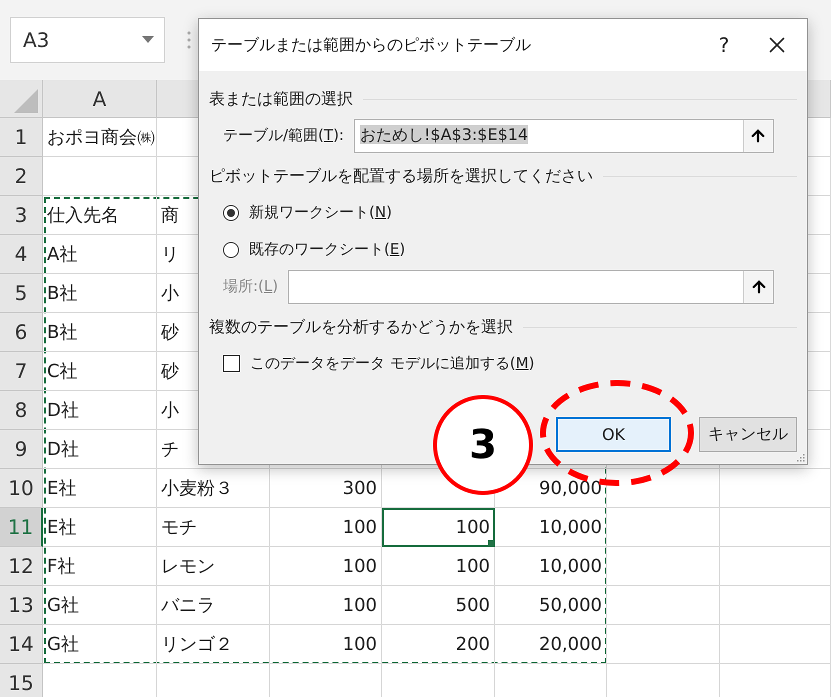 The width and height of the screenshot is (831, 697). Describe the element at coordinates (551, 644) in the screenshot. I see `table-cell: 20,000` at that location.